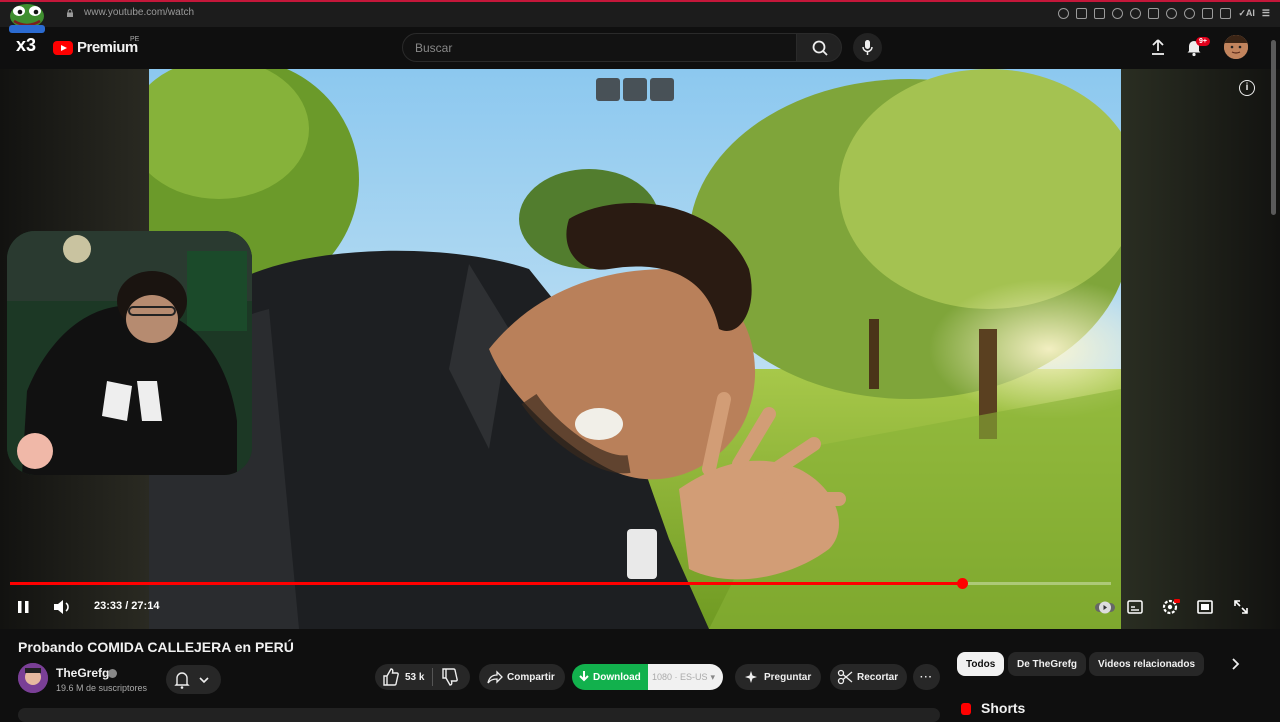 Image resolution: width=1280 pixels, height=722 pixels. What do you see at coordinates (584, 676) in the screenshot?
I see `download-arrow-icon` at bounding box center [584, 676].